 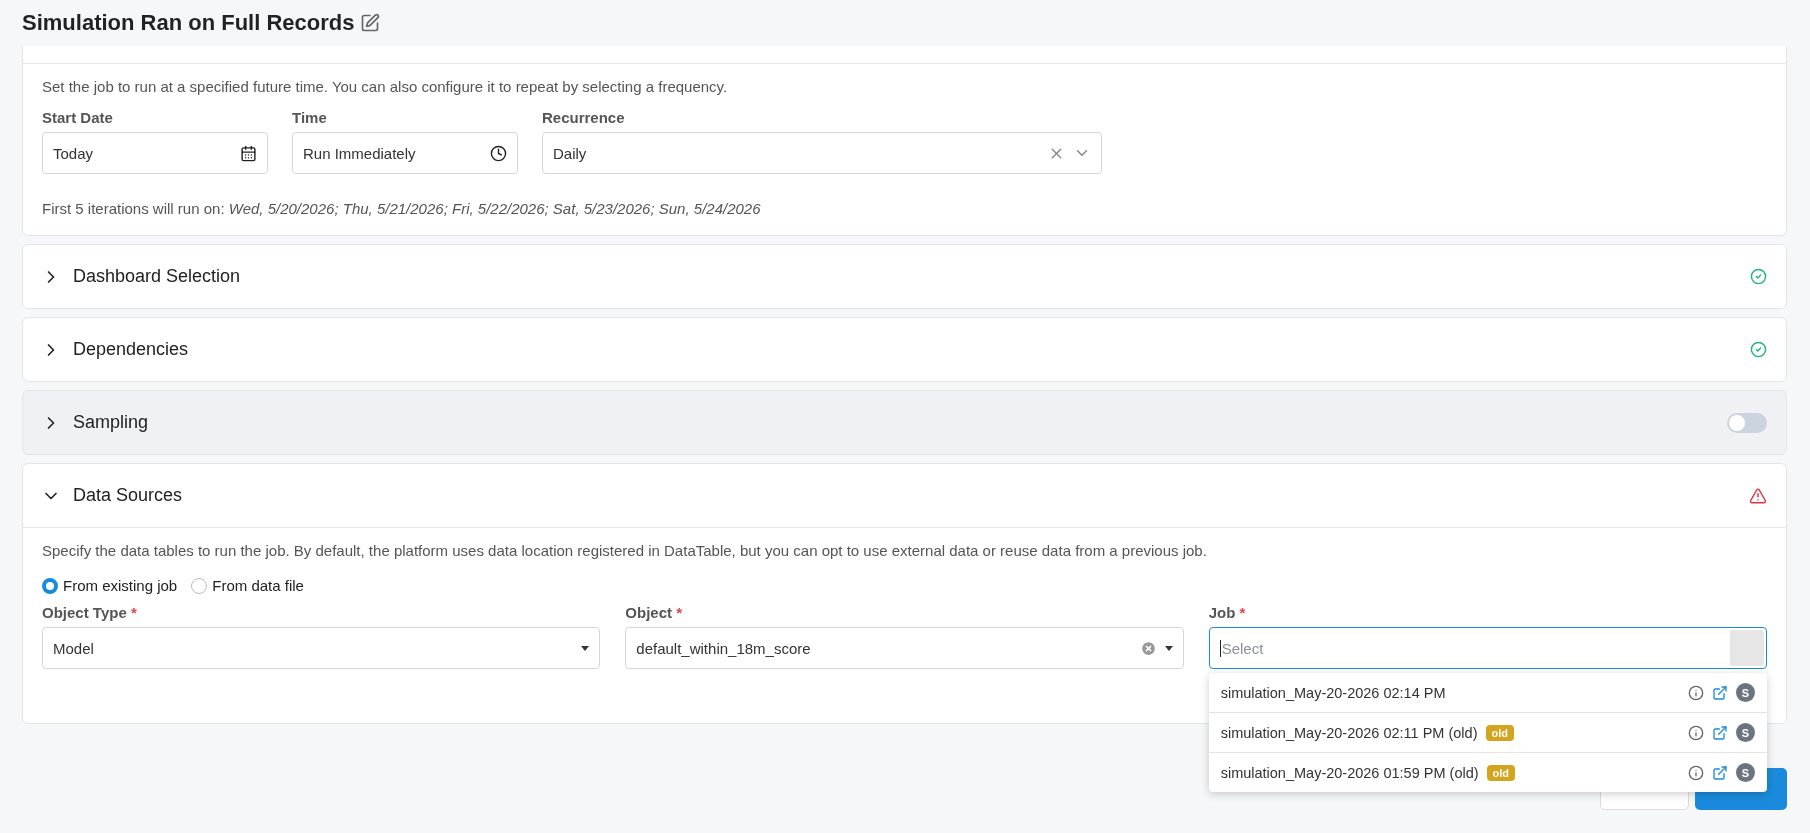 What do you see at coordinates (402, 208) in the screenshot?
I see `iterations-note: First 5 iterations will run on: Wed, 5/20/2026; Thu, 5/21/2026; Fri, 5/22/2026; Sat, 5/23/2026; Sun, 5/24/2026` at bounding box center [402, 208].